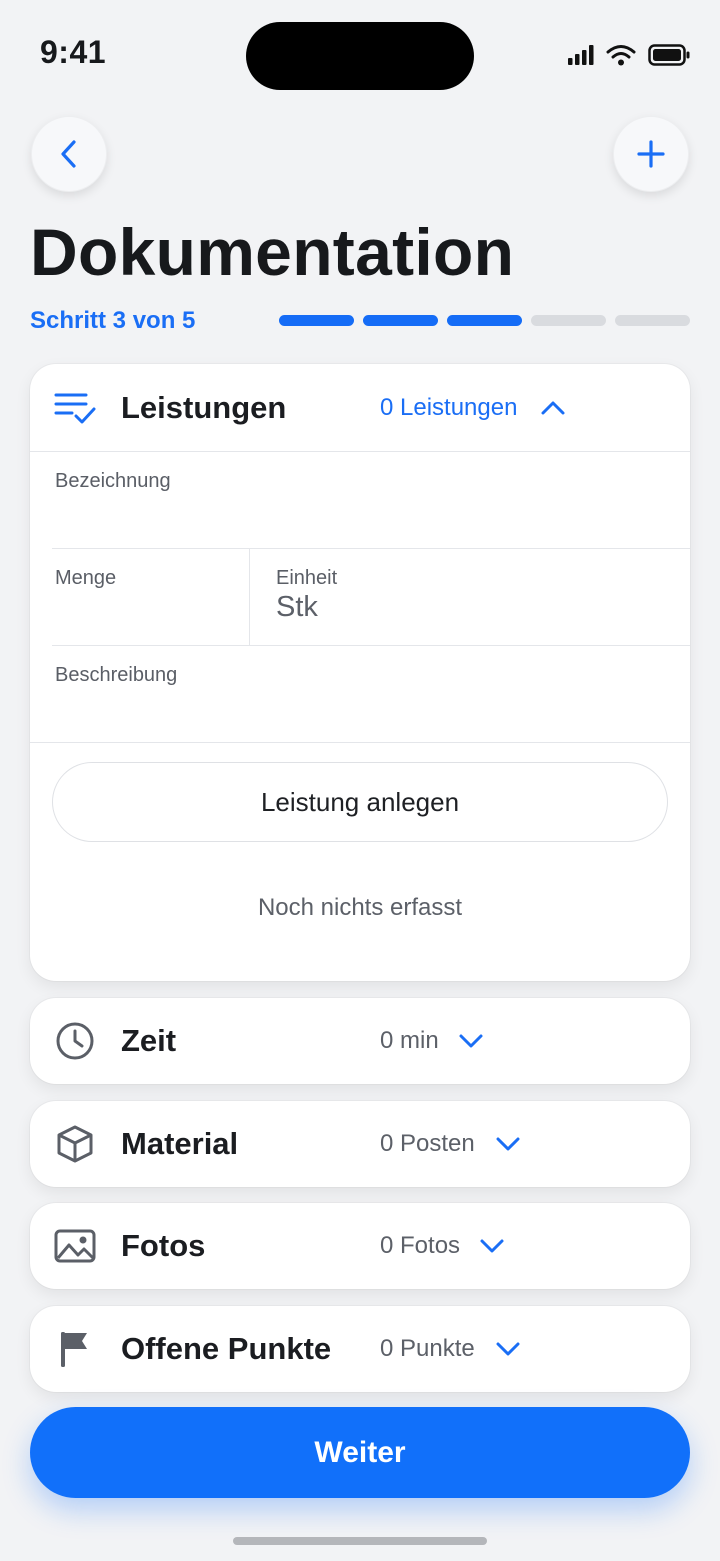 This screenshot has height=1561, width=720. Describe the element at coordinates (75, 1349) in the screenshot. I see `flag-icon` at that location.